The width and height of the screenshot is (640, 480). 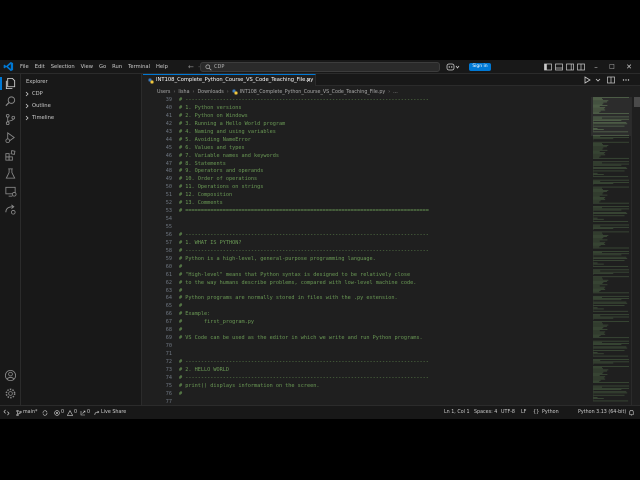 I want to click on manage-gear-icon, so click(x=10, y=393).